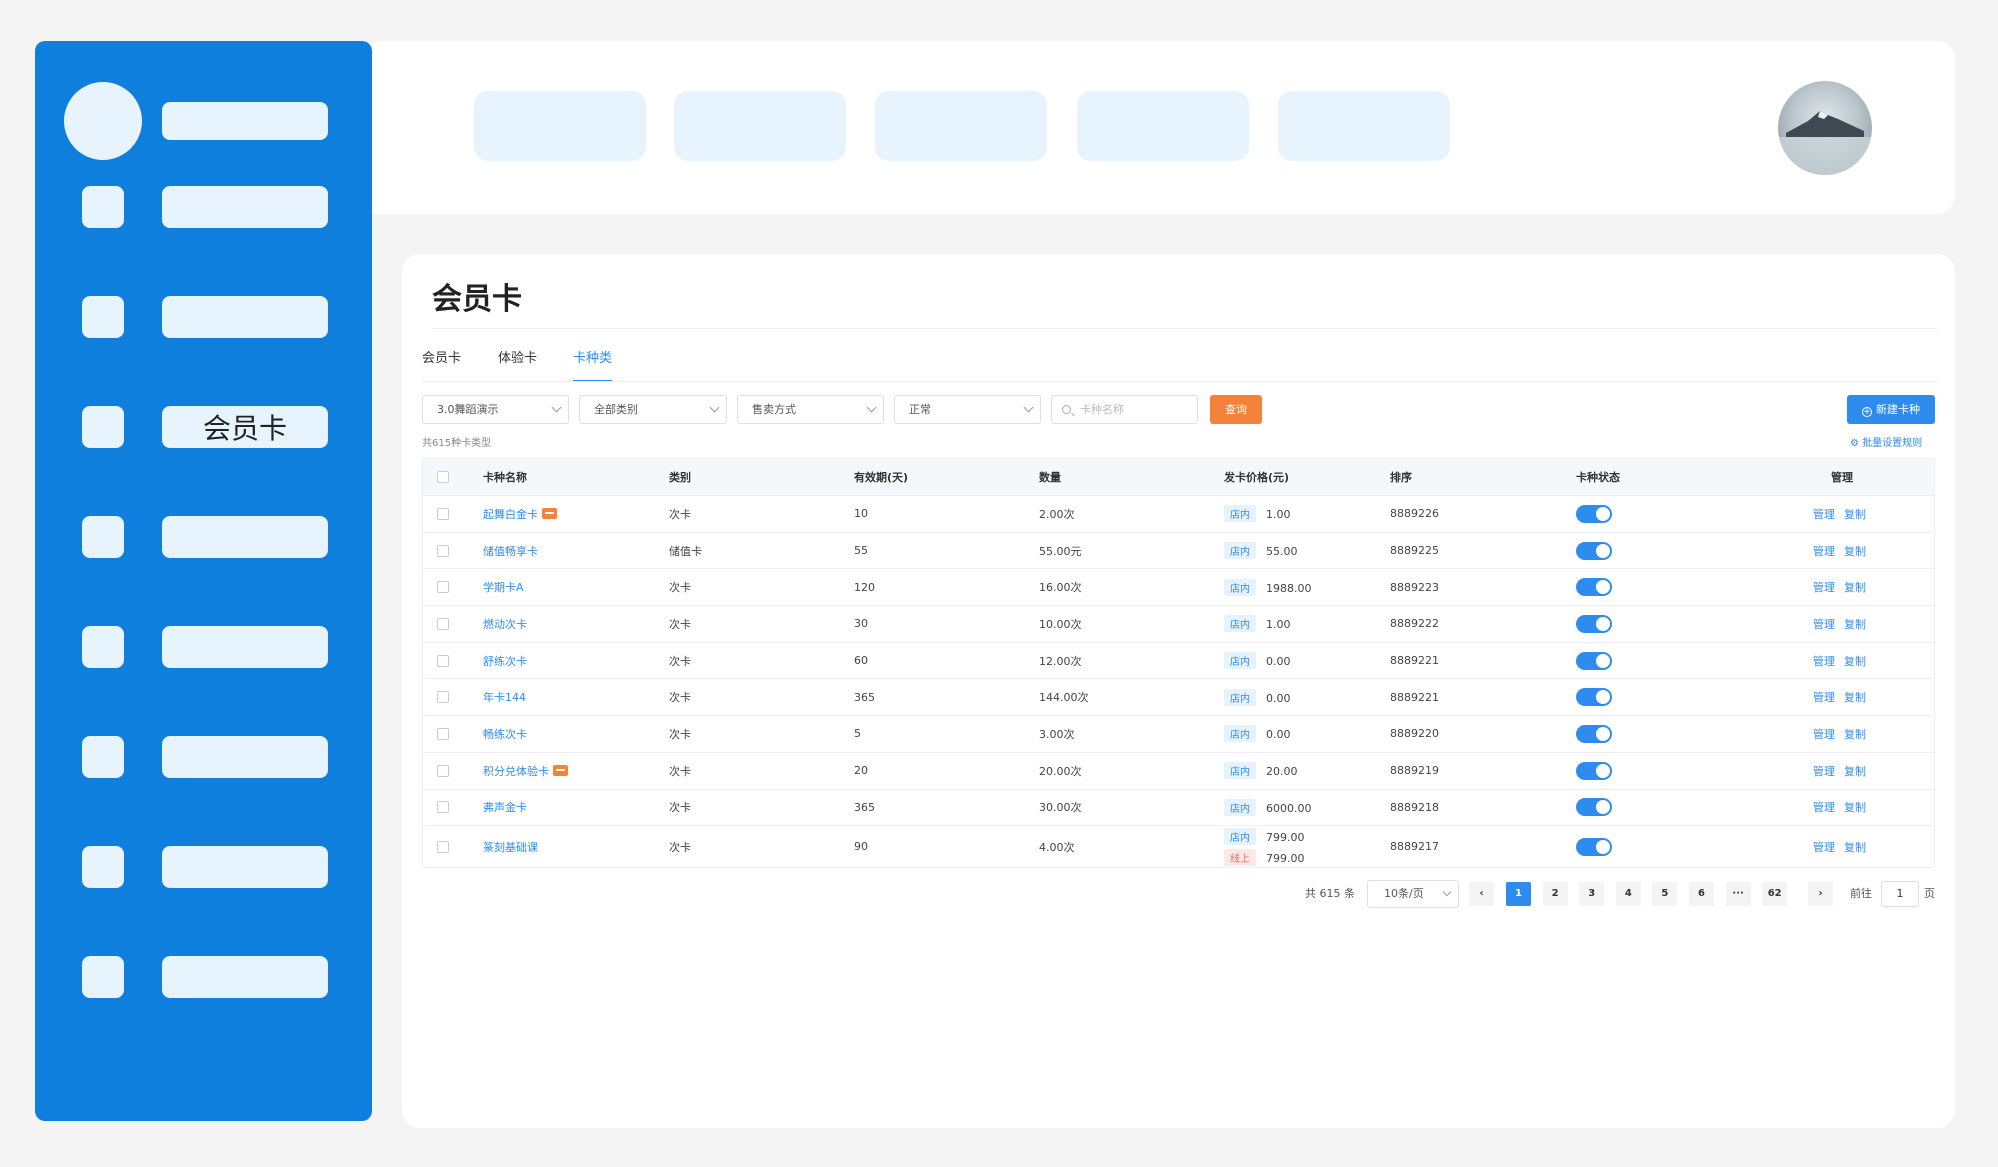 The width and height of the screenshot is (1998, 1167). What do you see at coordinates (1886, 441) in the screenshot?
I see `batch-rules-link: ⚙ 批量设置规则` at bounding box center [1886, 441].